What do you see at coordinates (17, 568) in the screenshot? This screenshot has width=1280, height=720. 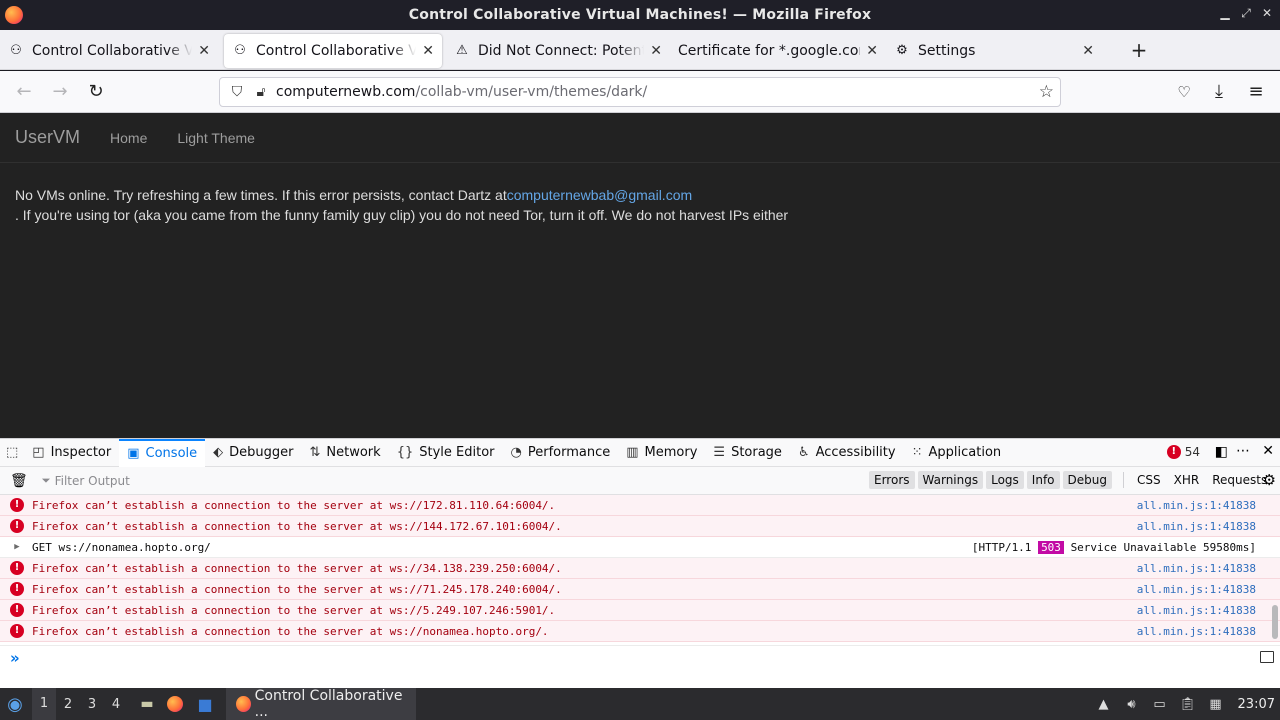 I see `error-icon: !` at bounding box center [17, 568].